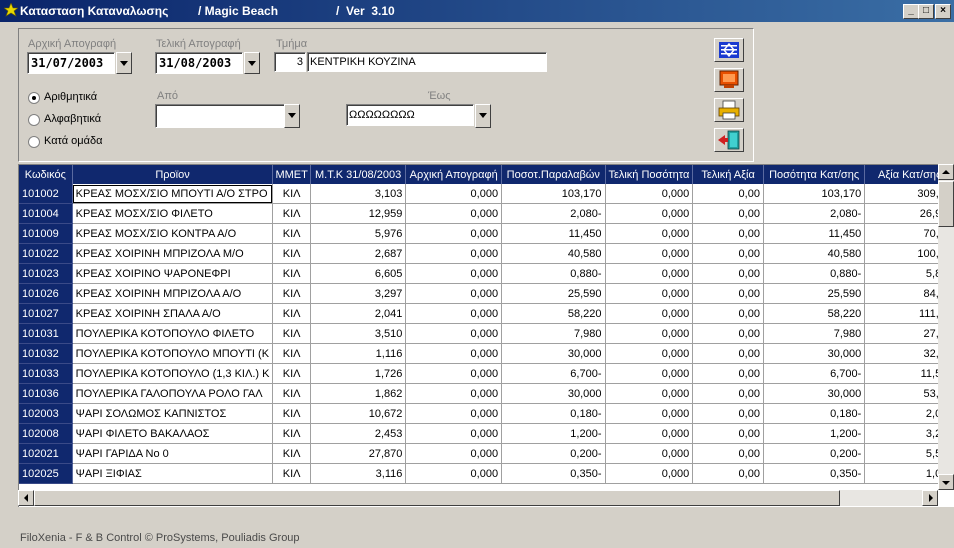 The width and height of the screenshot is (954, 548). What do you see at coordinates (729, 50) in the screenshot?
I see `calculate-button` at bounding box center [729, 50].